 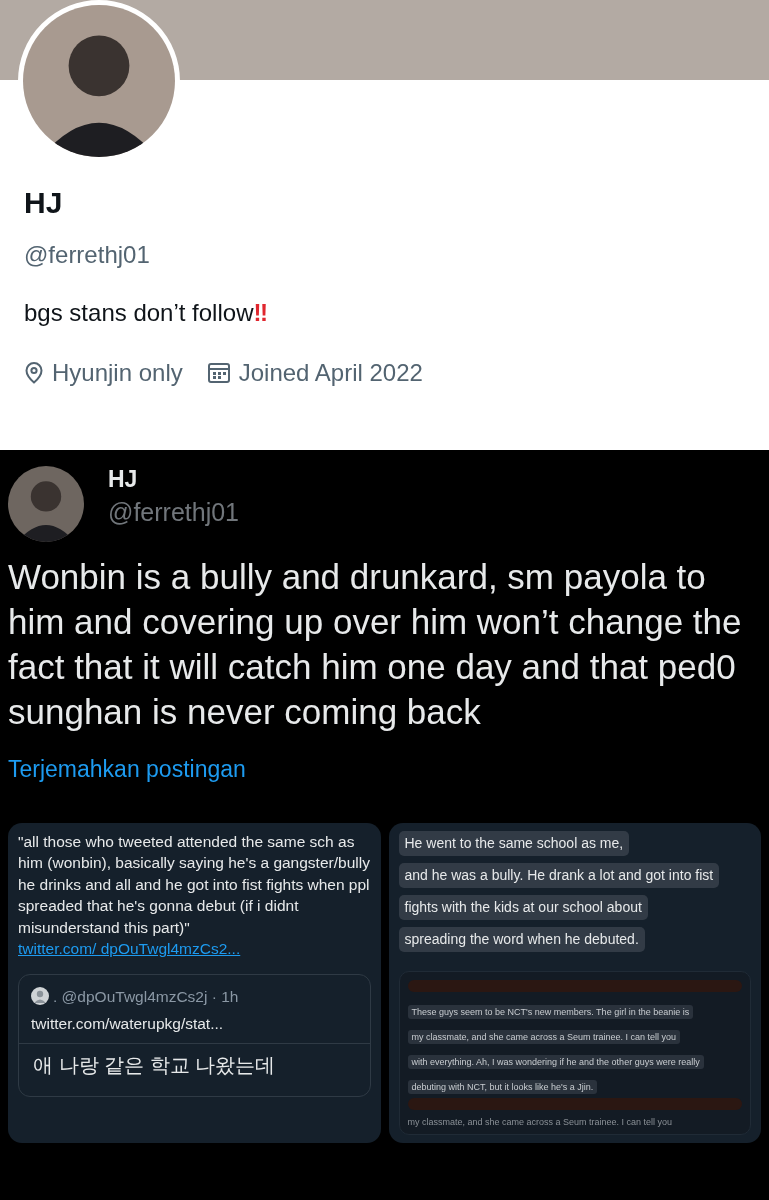 What do you see at coordinates (117, 373) in the screenshot?
I see `location-text: Hyunjin only` at bounding box center [117, 373].